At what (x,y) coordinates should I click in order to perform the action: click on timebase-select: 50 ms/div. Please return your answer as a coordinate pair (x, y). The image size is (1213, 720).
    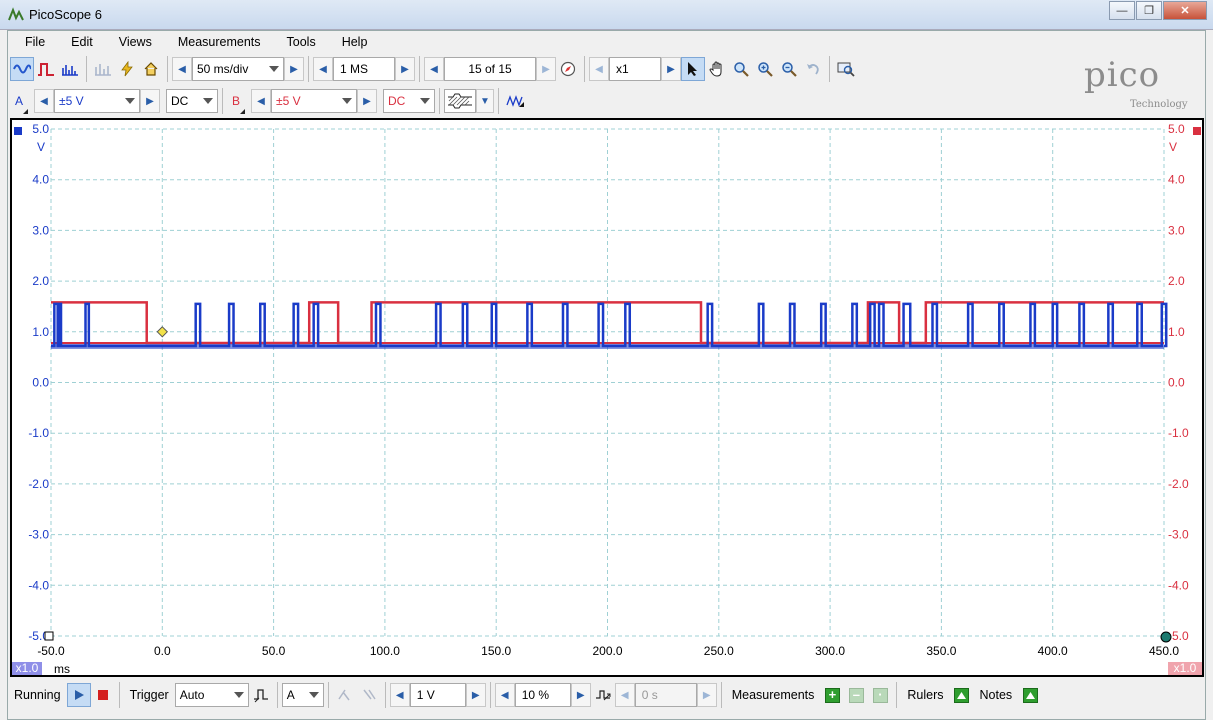
    Looking at the image, I should click on (238, 69).